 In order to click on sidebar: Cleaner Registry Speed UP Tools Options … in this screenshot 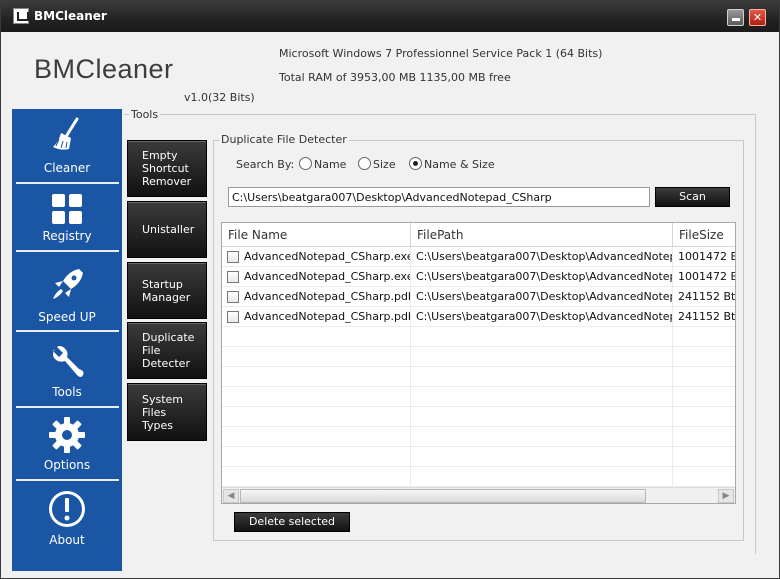, I will do `click(67, 340)`.